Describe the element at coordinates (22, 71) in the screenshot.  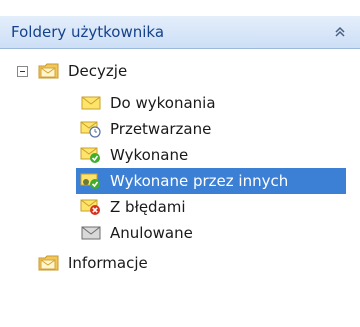
I see `collapse-decyzje-toggle` at that location.